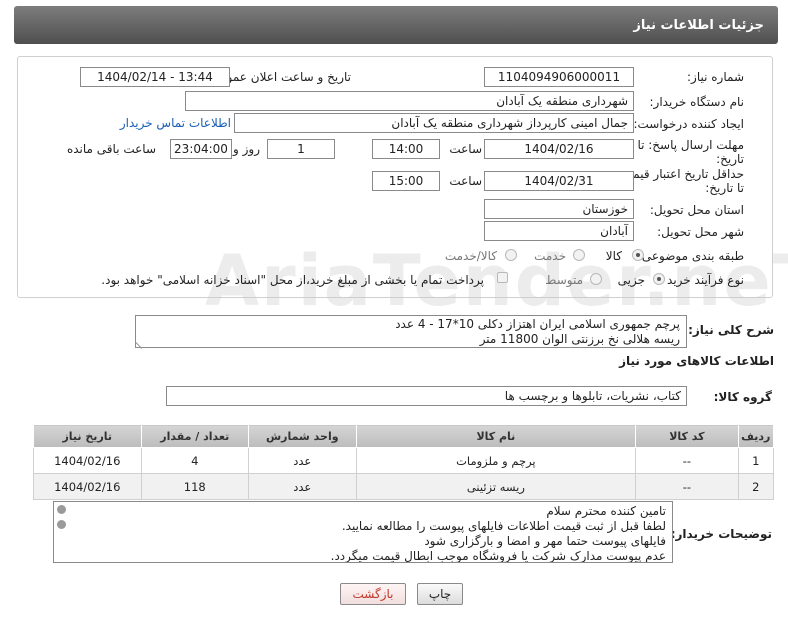  Describe the element at coordinates (426, 396) in the screenshot. I see `goods-group-field: کتاب، نشریات، تابلوها و برچسب ها` at that location.